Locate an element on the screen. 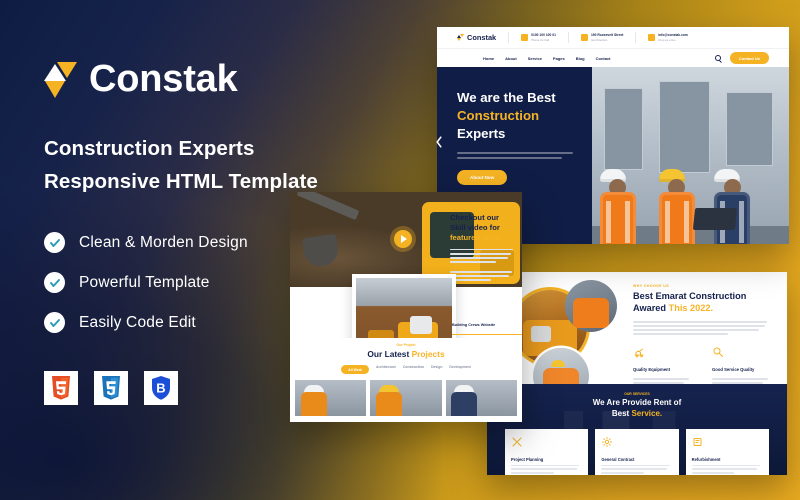  hero-heading: We are the Best Construction Experts is located at coordinates (524, 116).